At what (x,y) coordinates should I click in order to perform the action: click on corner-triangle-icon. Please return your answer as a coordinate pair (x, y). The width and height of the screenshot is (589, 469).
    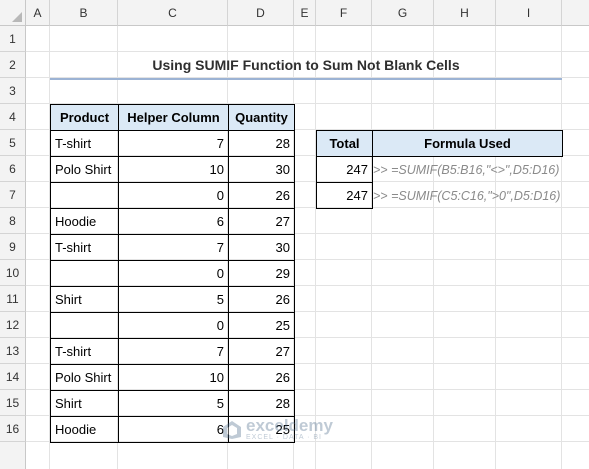
    Looking at the image, I should click on (17, 17).